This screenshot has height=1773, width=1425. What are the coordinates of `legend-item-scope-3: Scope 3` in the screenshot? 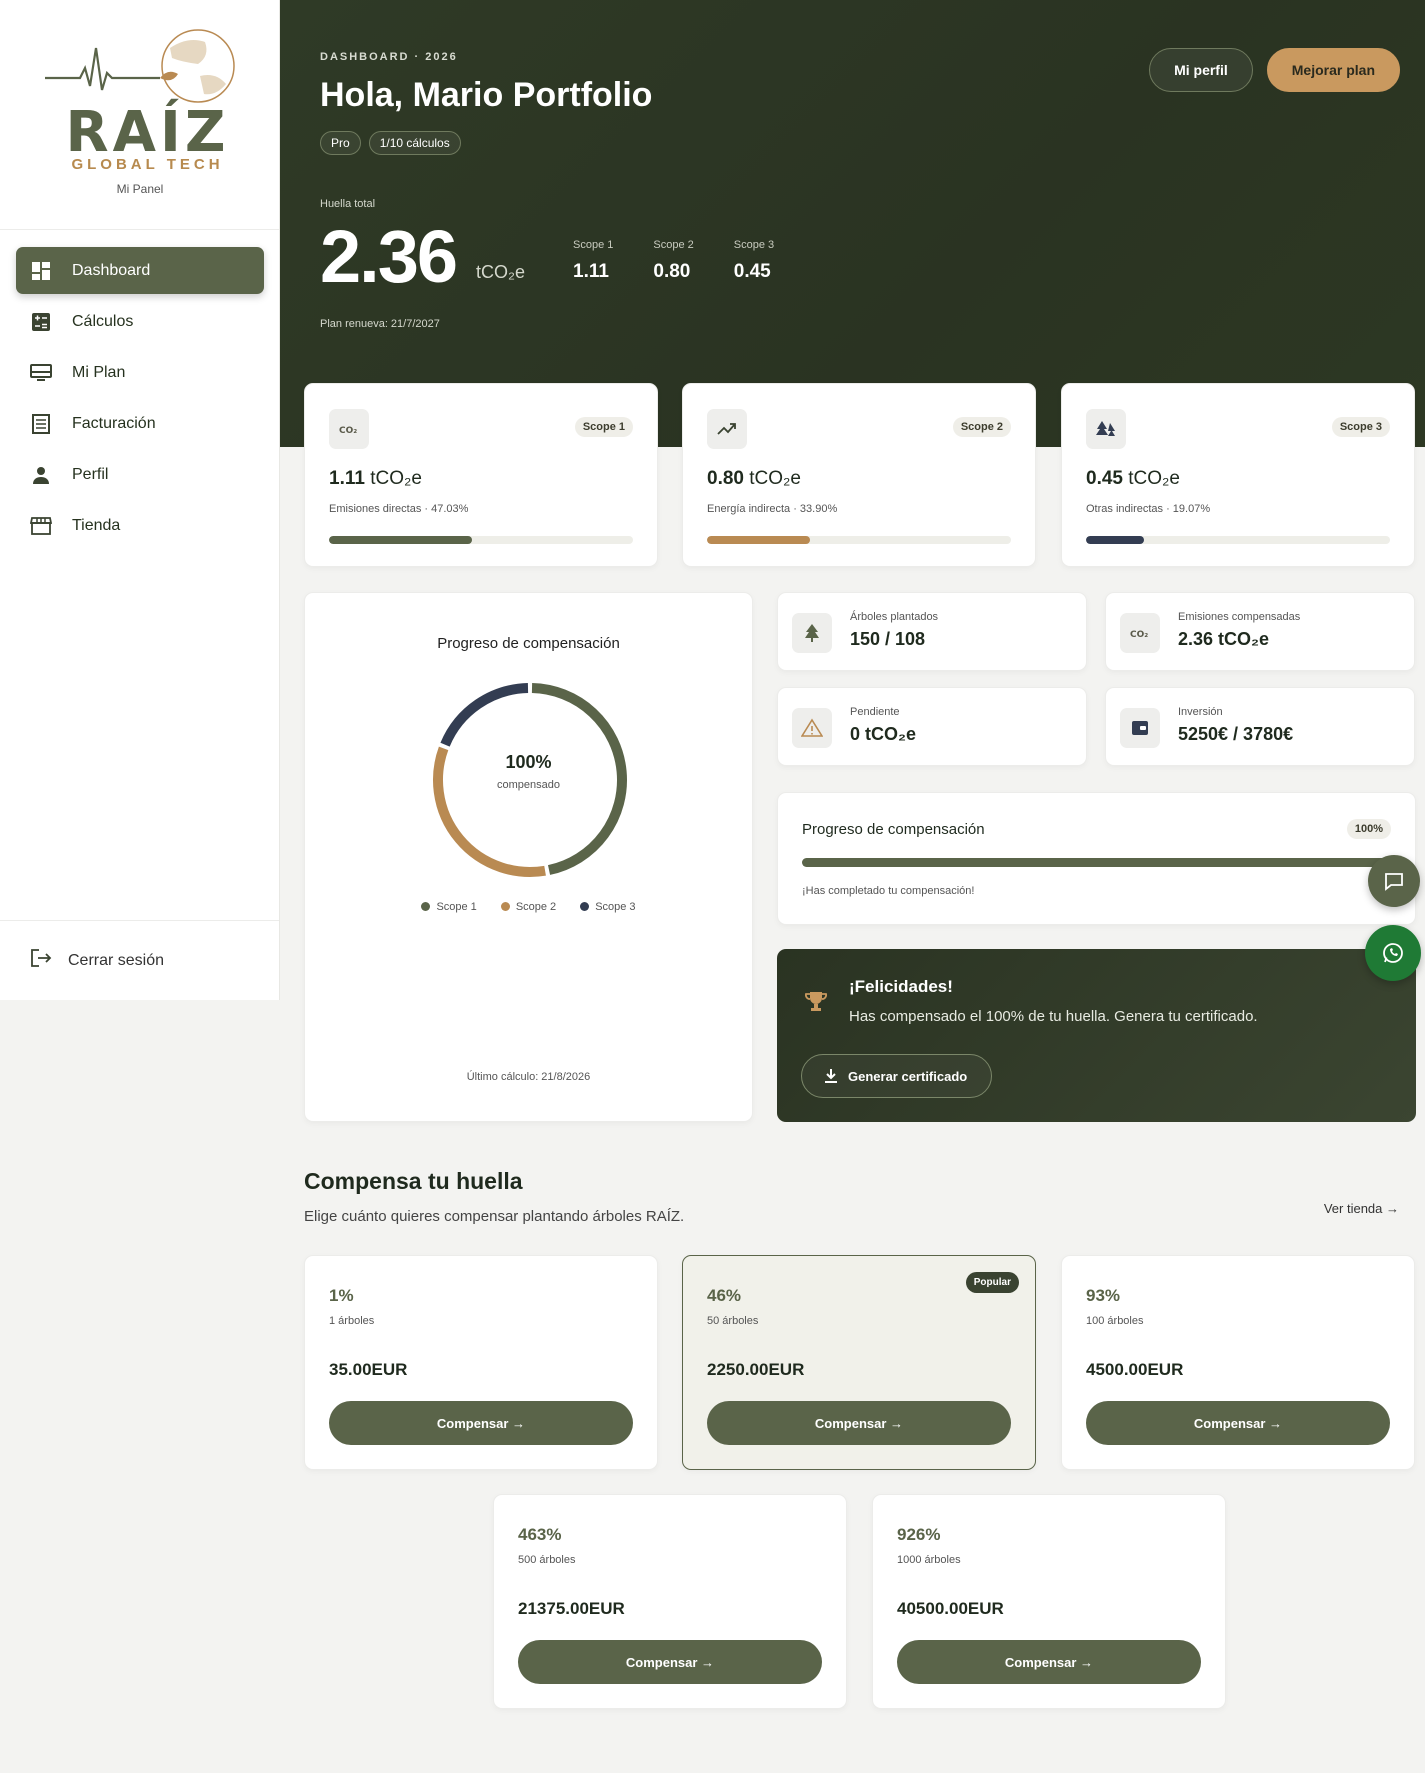 It's located at (608, 907).